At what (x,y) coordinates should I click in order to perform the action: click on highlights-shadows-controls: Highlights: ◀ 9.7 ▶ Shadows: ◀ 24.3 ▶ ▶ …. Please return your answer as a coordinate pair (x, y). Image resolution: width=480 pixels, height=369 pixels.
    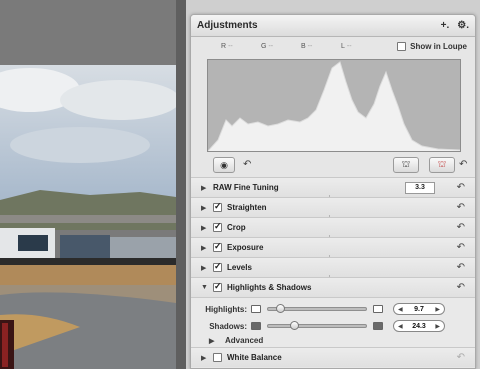
    Looking at the image, I should click on (333, 322).